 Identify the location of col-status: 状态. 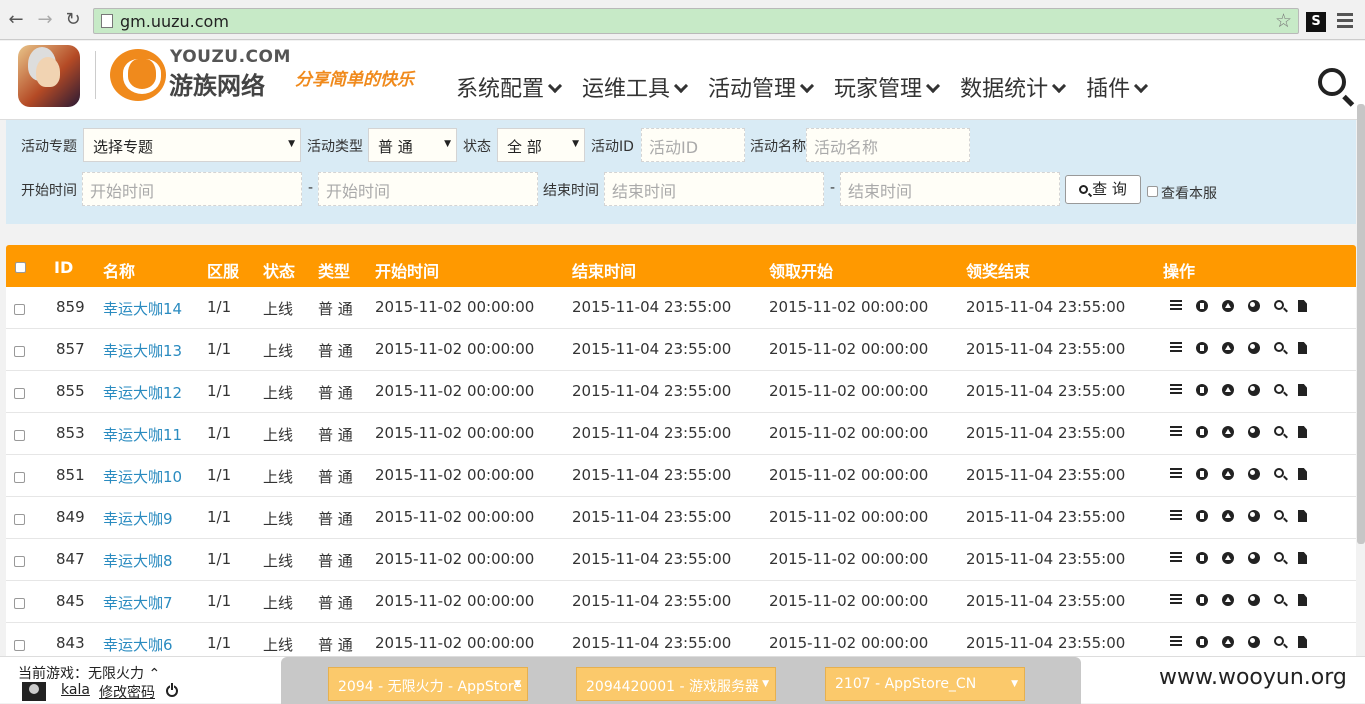
(279, 270).